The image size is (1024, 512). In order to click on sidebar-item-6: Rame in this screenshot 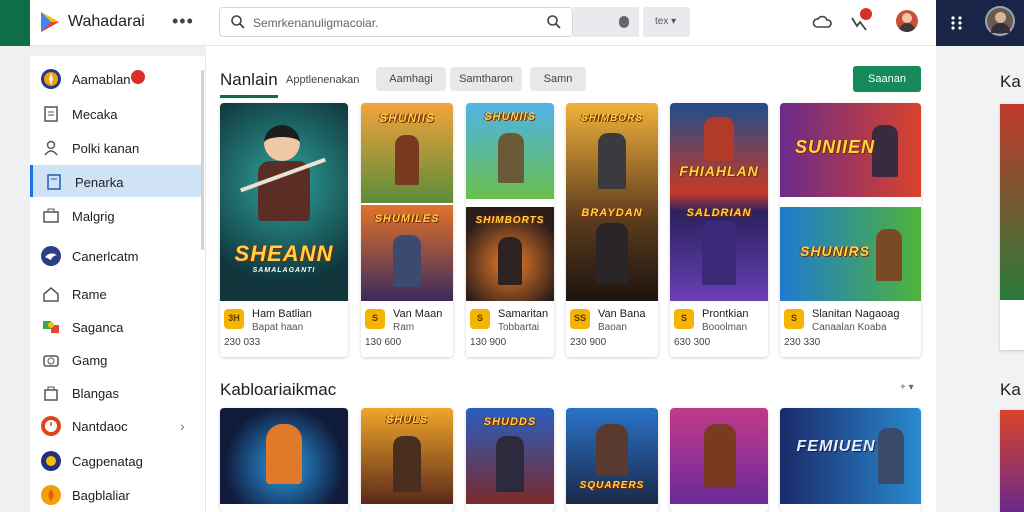, I will do `click(116, 293)`.